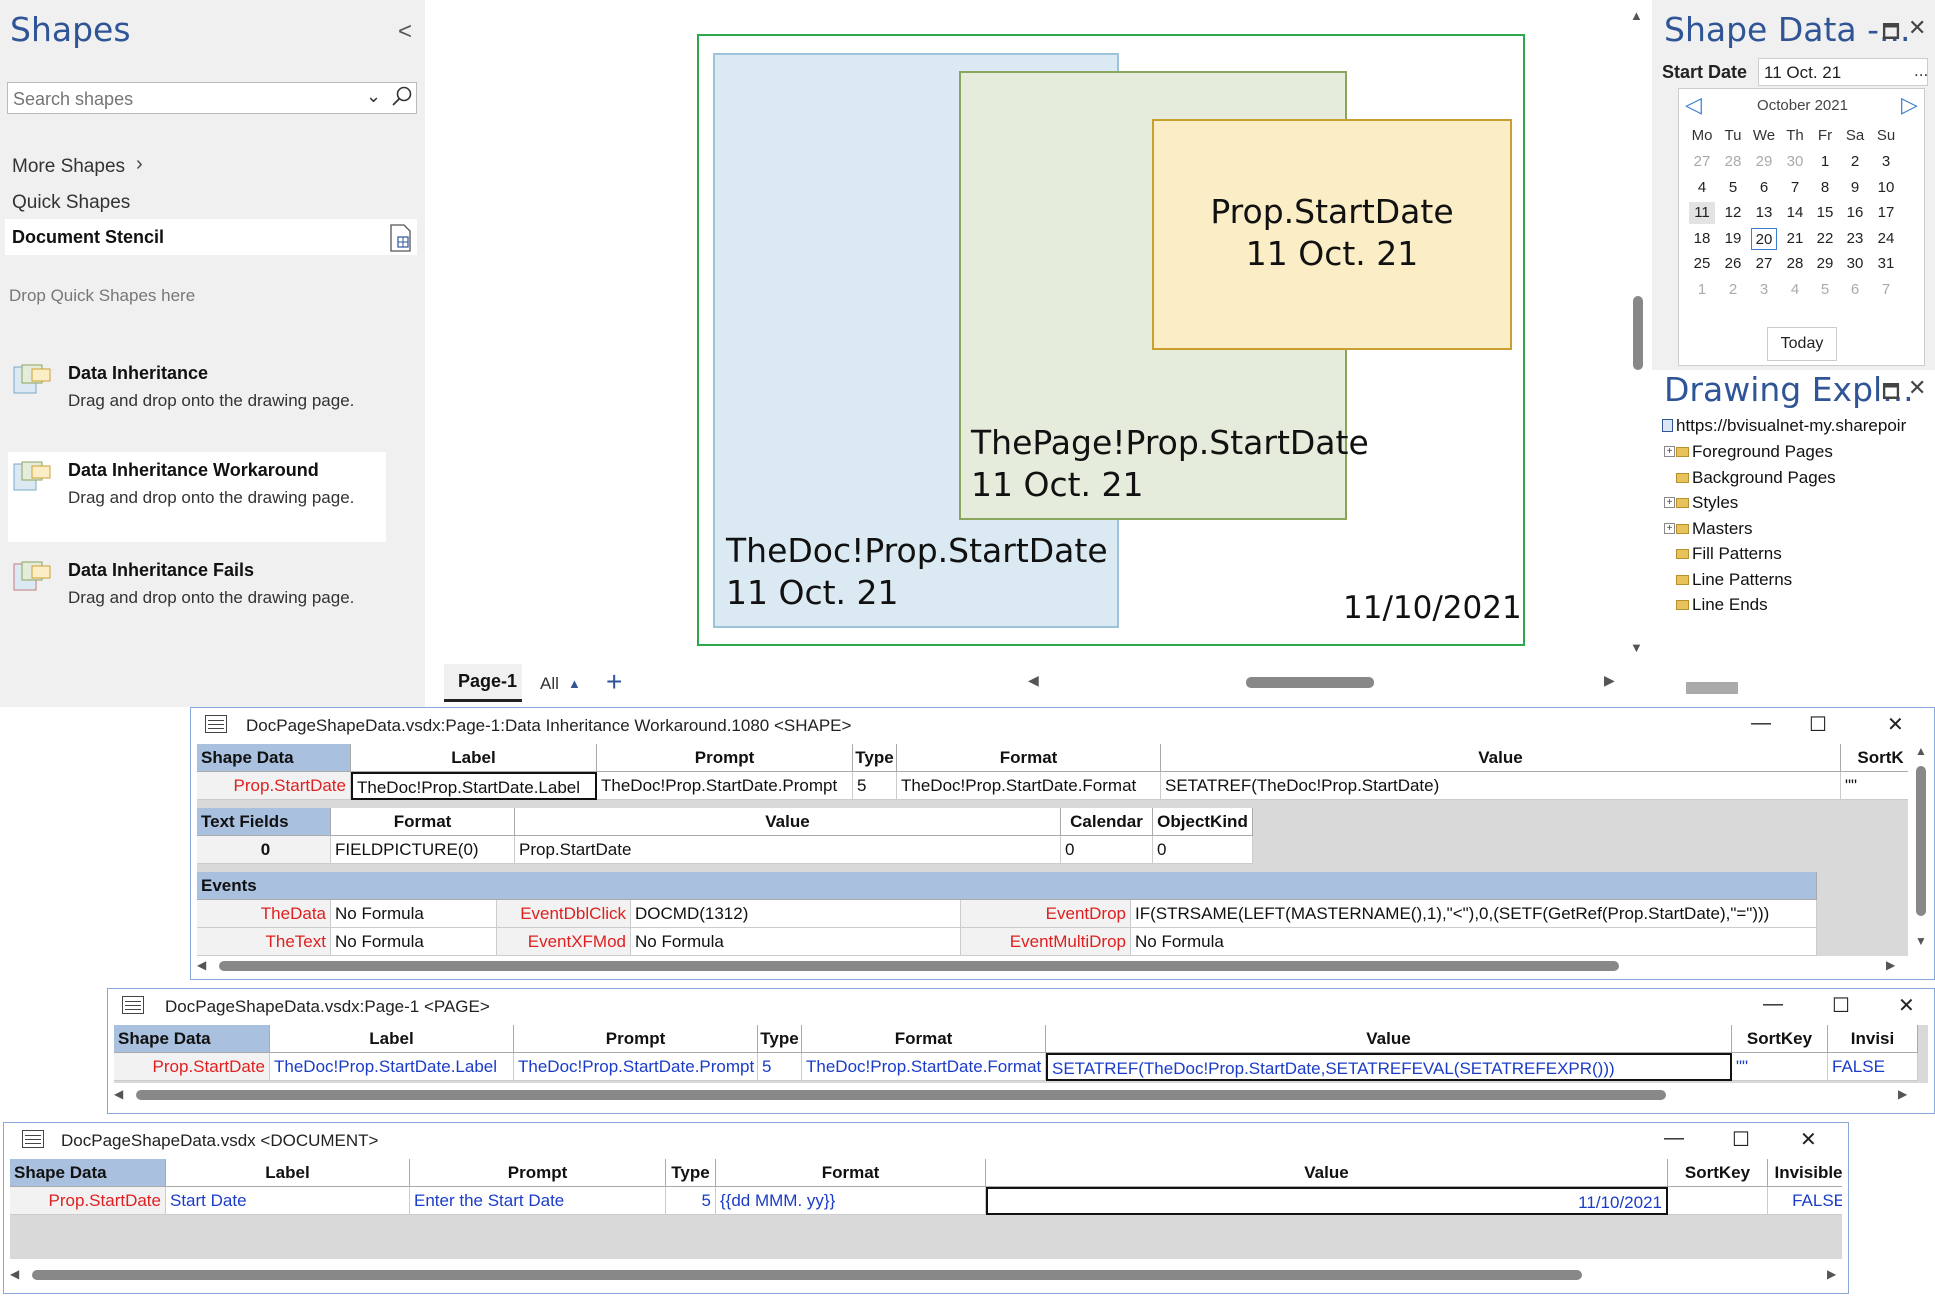 The image size is (1935, 1297). What do you see at coordinates (1733, 239) in the screenshot?
I see `calendar-day: 19` at bounding box center [1733, 239].